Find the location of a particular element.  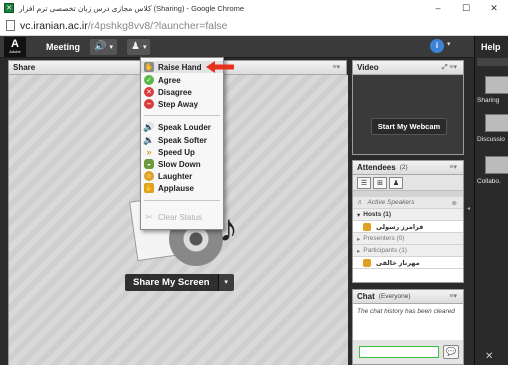

share-my-screen-label: Share My Screen is located at coordinates (171, 282).